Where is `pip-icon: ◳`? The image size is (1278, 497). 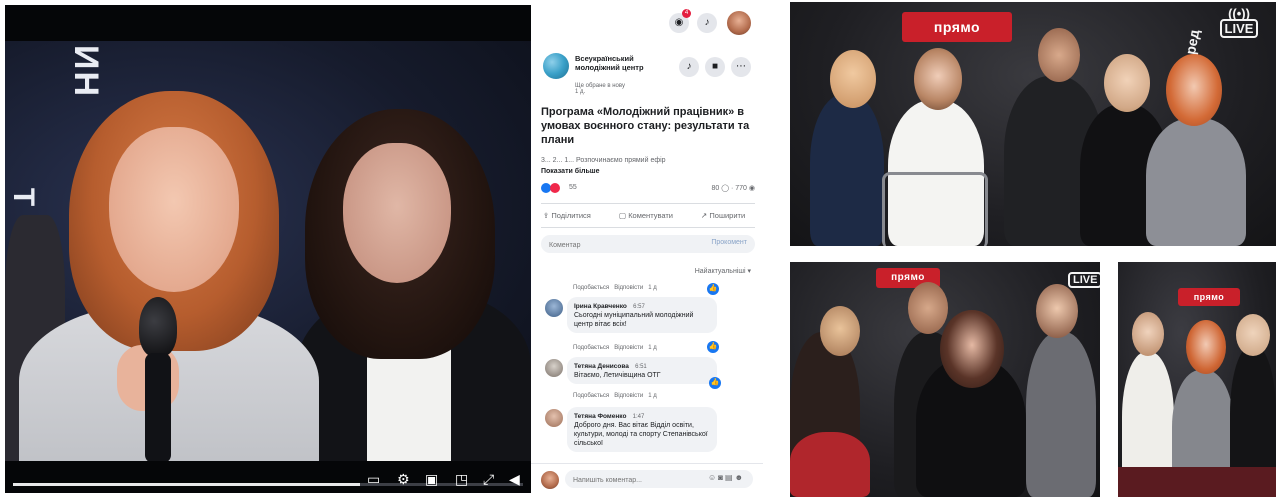
pip-icon: ◳ is located at coordinates (461, 479).